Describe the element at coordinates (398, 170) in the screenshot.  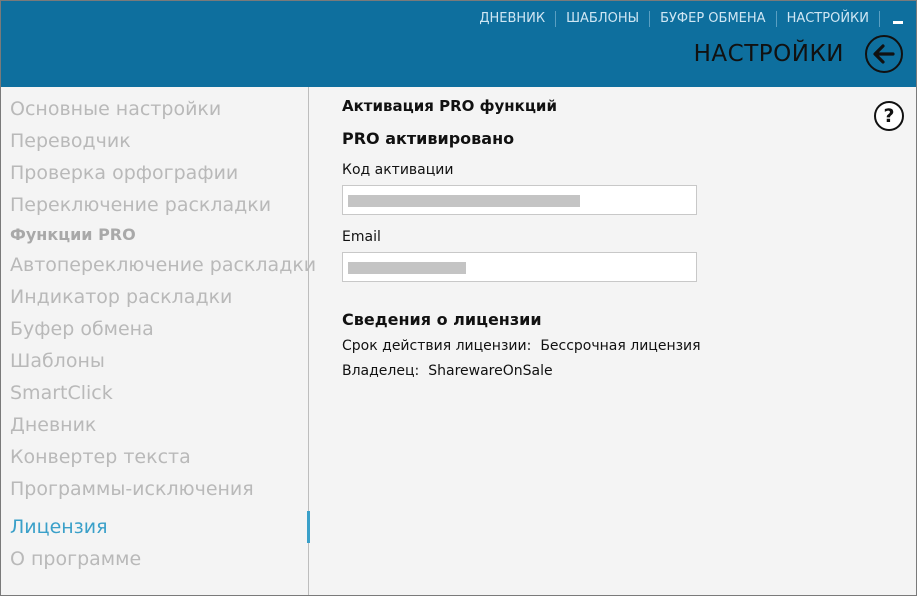
I see `activation-code-label: Код активации` at that location.